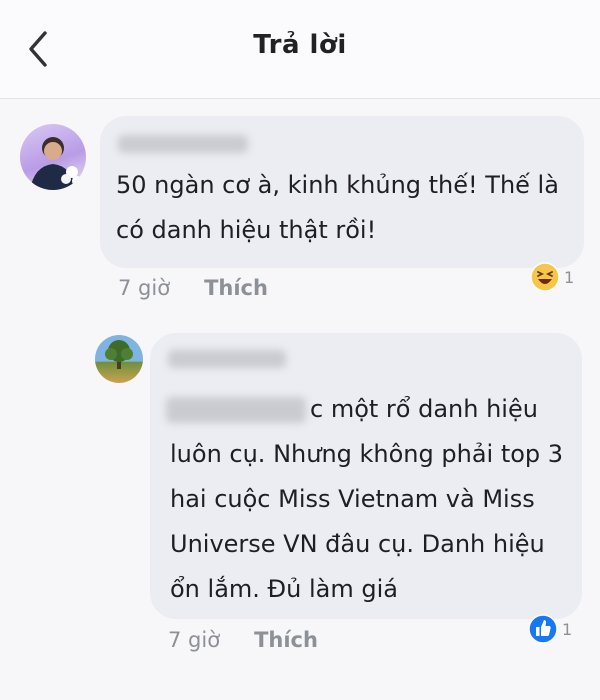 The height and width of the screenshot is (700, 600). What do you see at coordinates (119, 354) in the screenshot?
I see `tree-landscape-icon` at bounding box center [119, 354].